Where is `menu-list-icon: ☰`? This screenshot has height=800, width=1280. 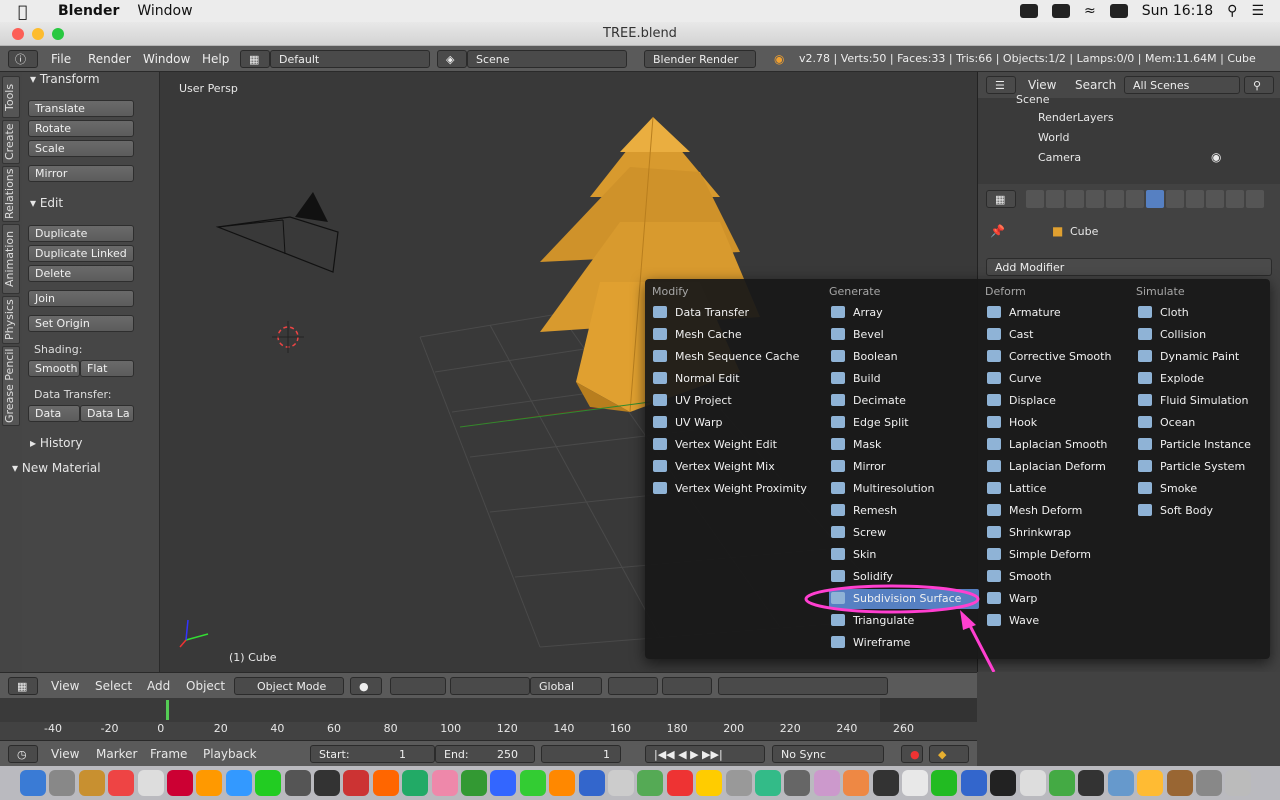 menu-list-icon: ☰ is located at coordinates (1257, 11).